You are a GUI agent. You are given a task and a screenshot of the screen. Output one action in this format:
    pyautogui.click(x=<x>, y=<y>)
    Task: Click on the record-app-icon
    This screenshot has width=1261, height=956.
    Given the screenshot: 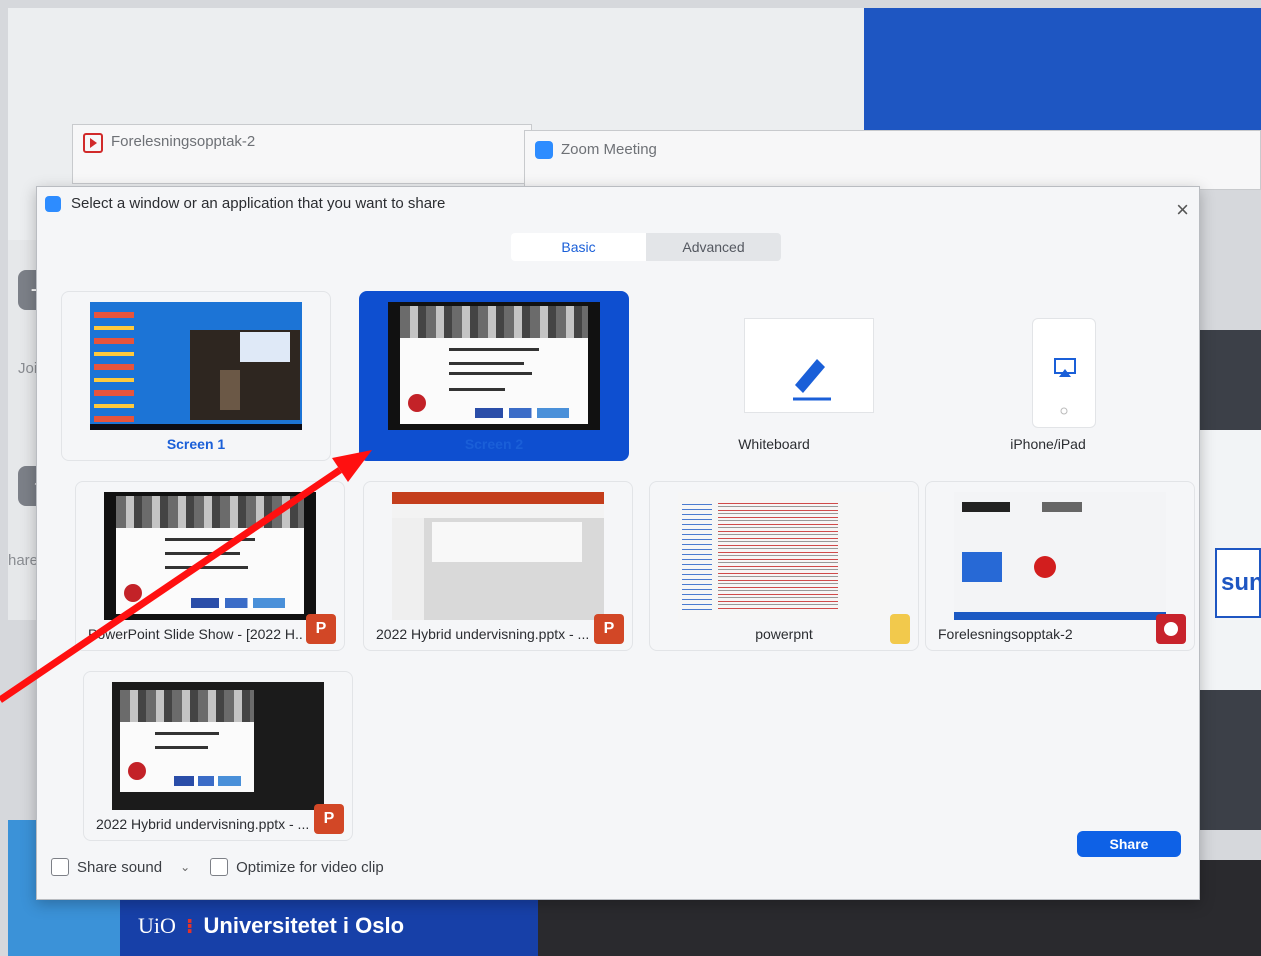 What is the action you would take?
    pyautogui.click(x=93, y=143)
    